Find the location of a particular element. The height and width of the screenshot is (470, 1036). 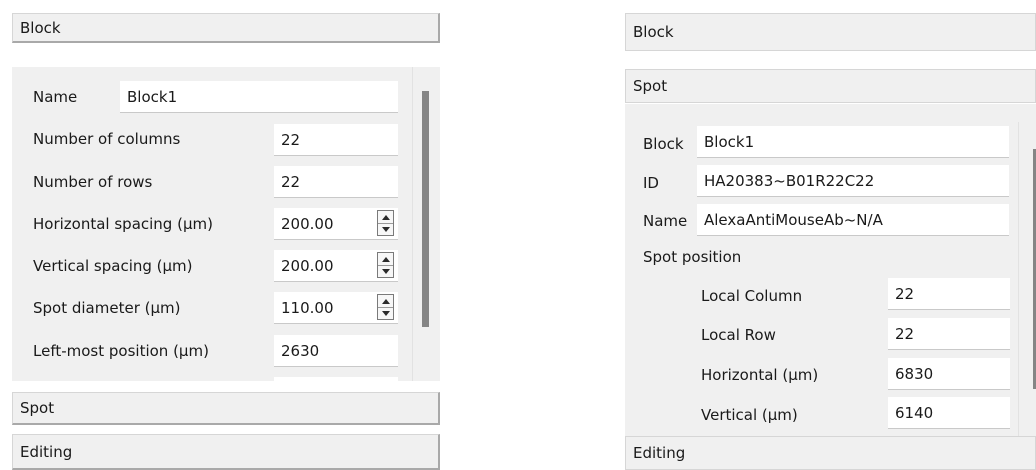

vertical-position-input: 6140 is located at coordinates (949, 413).